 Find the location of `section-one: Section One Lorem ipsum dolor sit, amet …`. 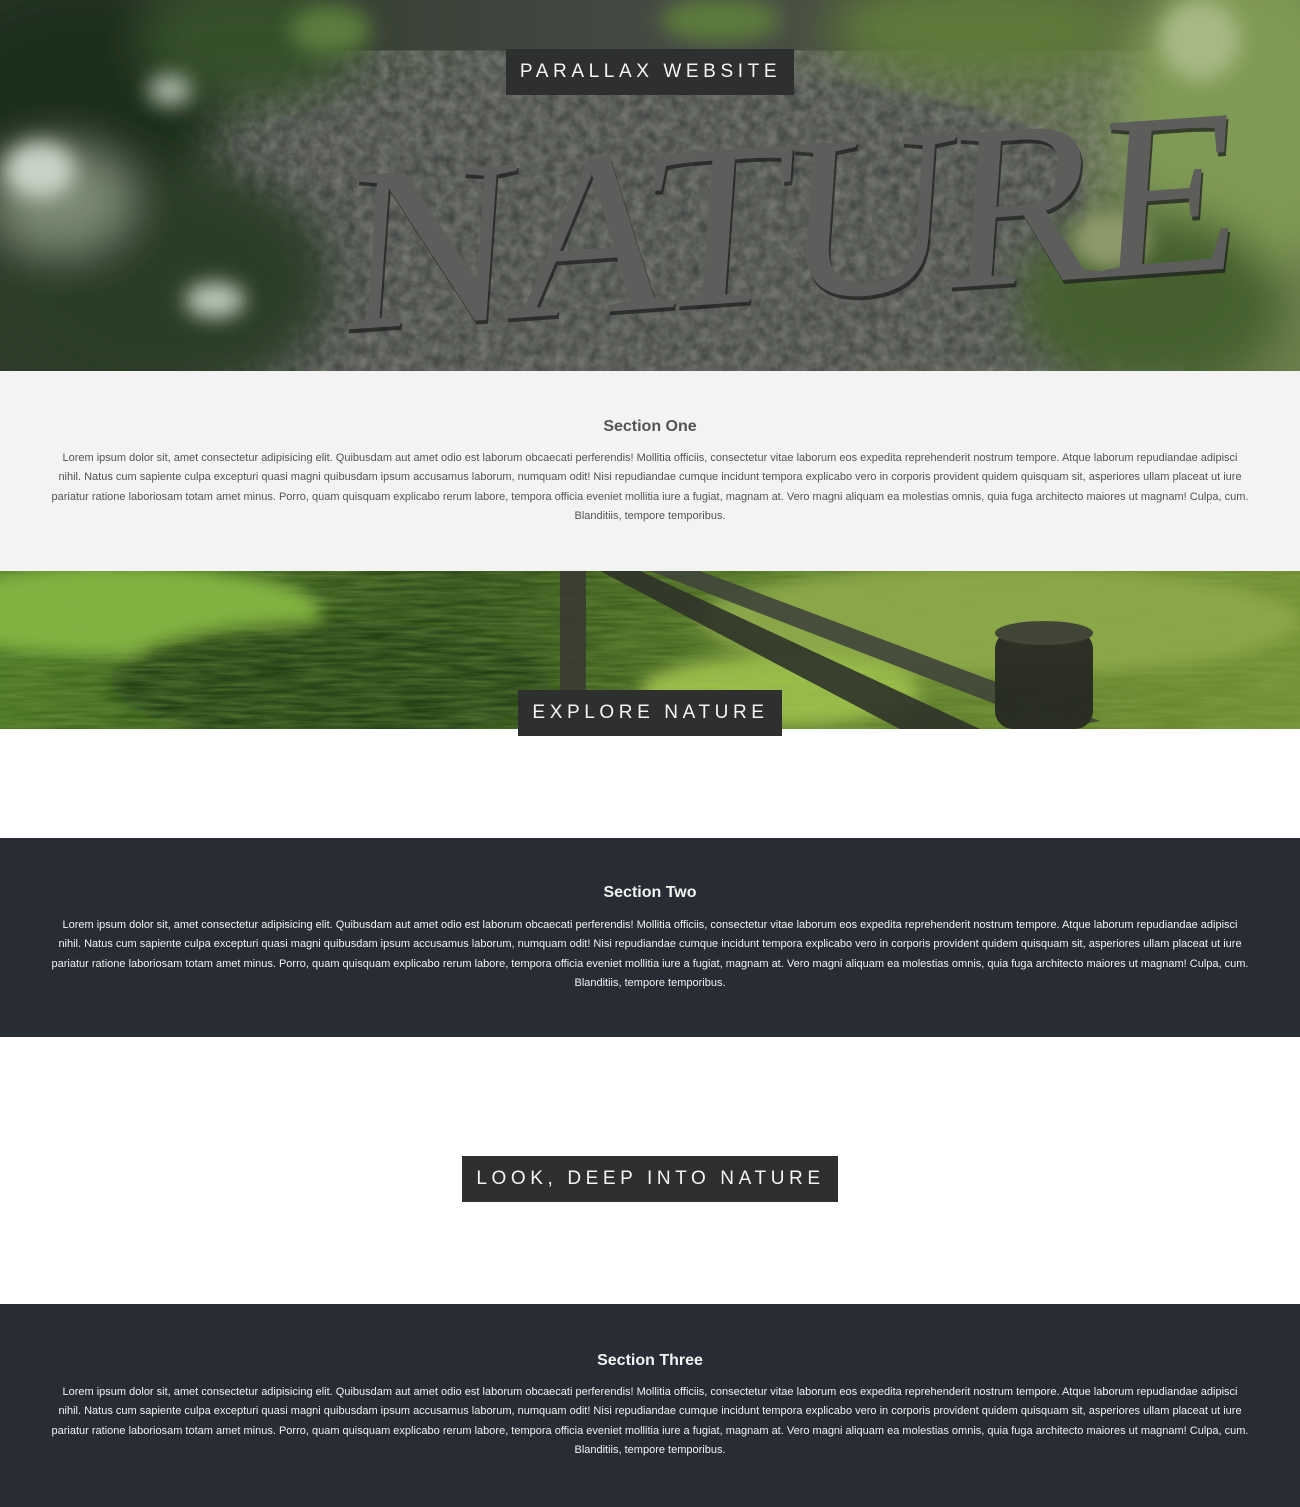

section-one: Section One Lorem ipsum dolor sit, amet … is located at coordinates (650, 471).